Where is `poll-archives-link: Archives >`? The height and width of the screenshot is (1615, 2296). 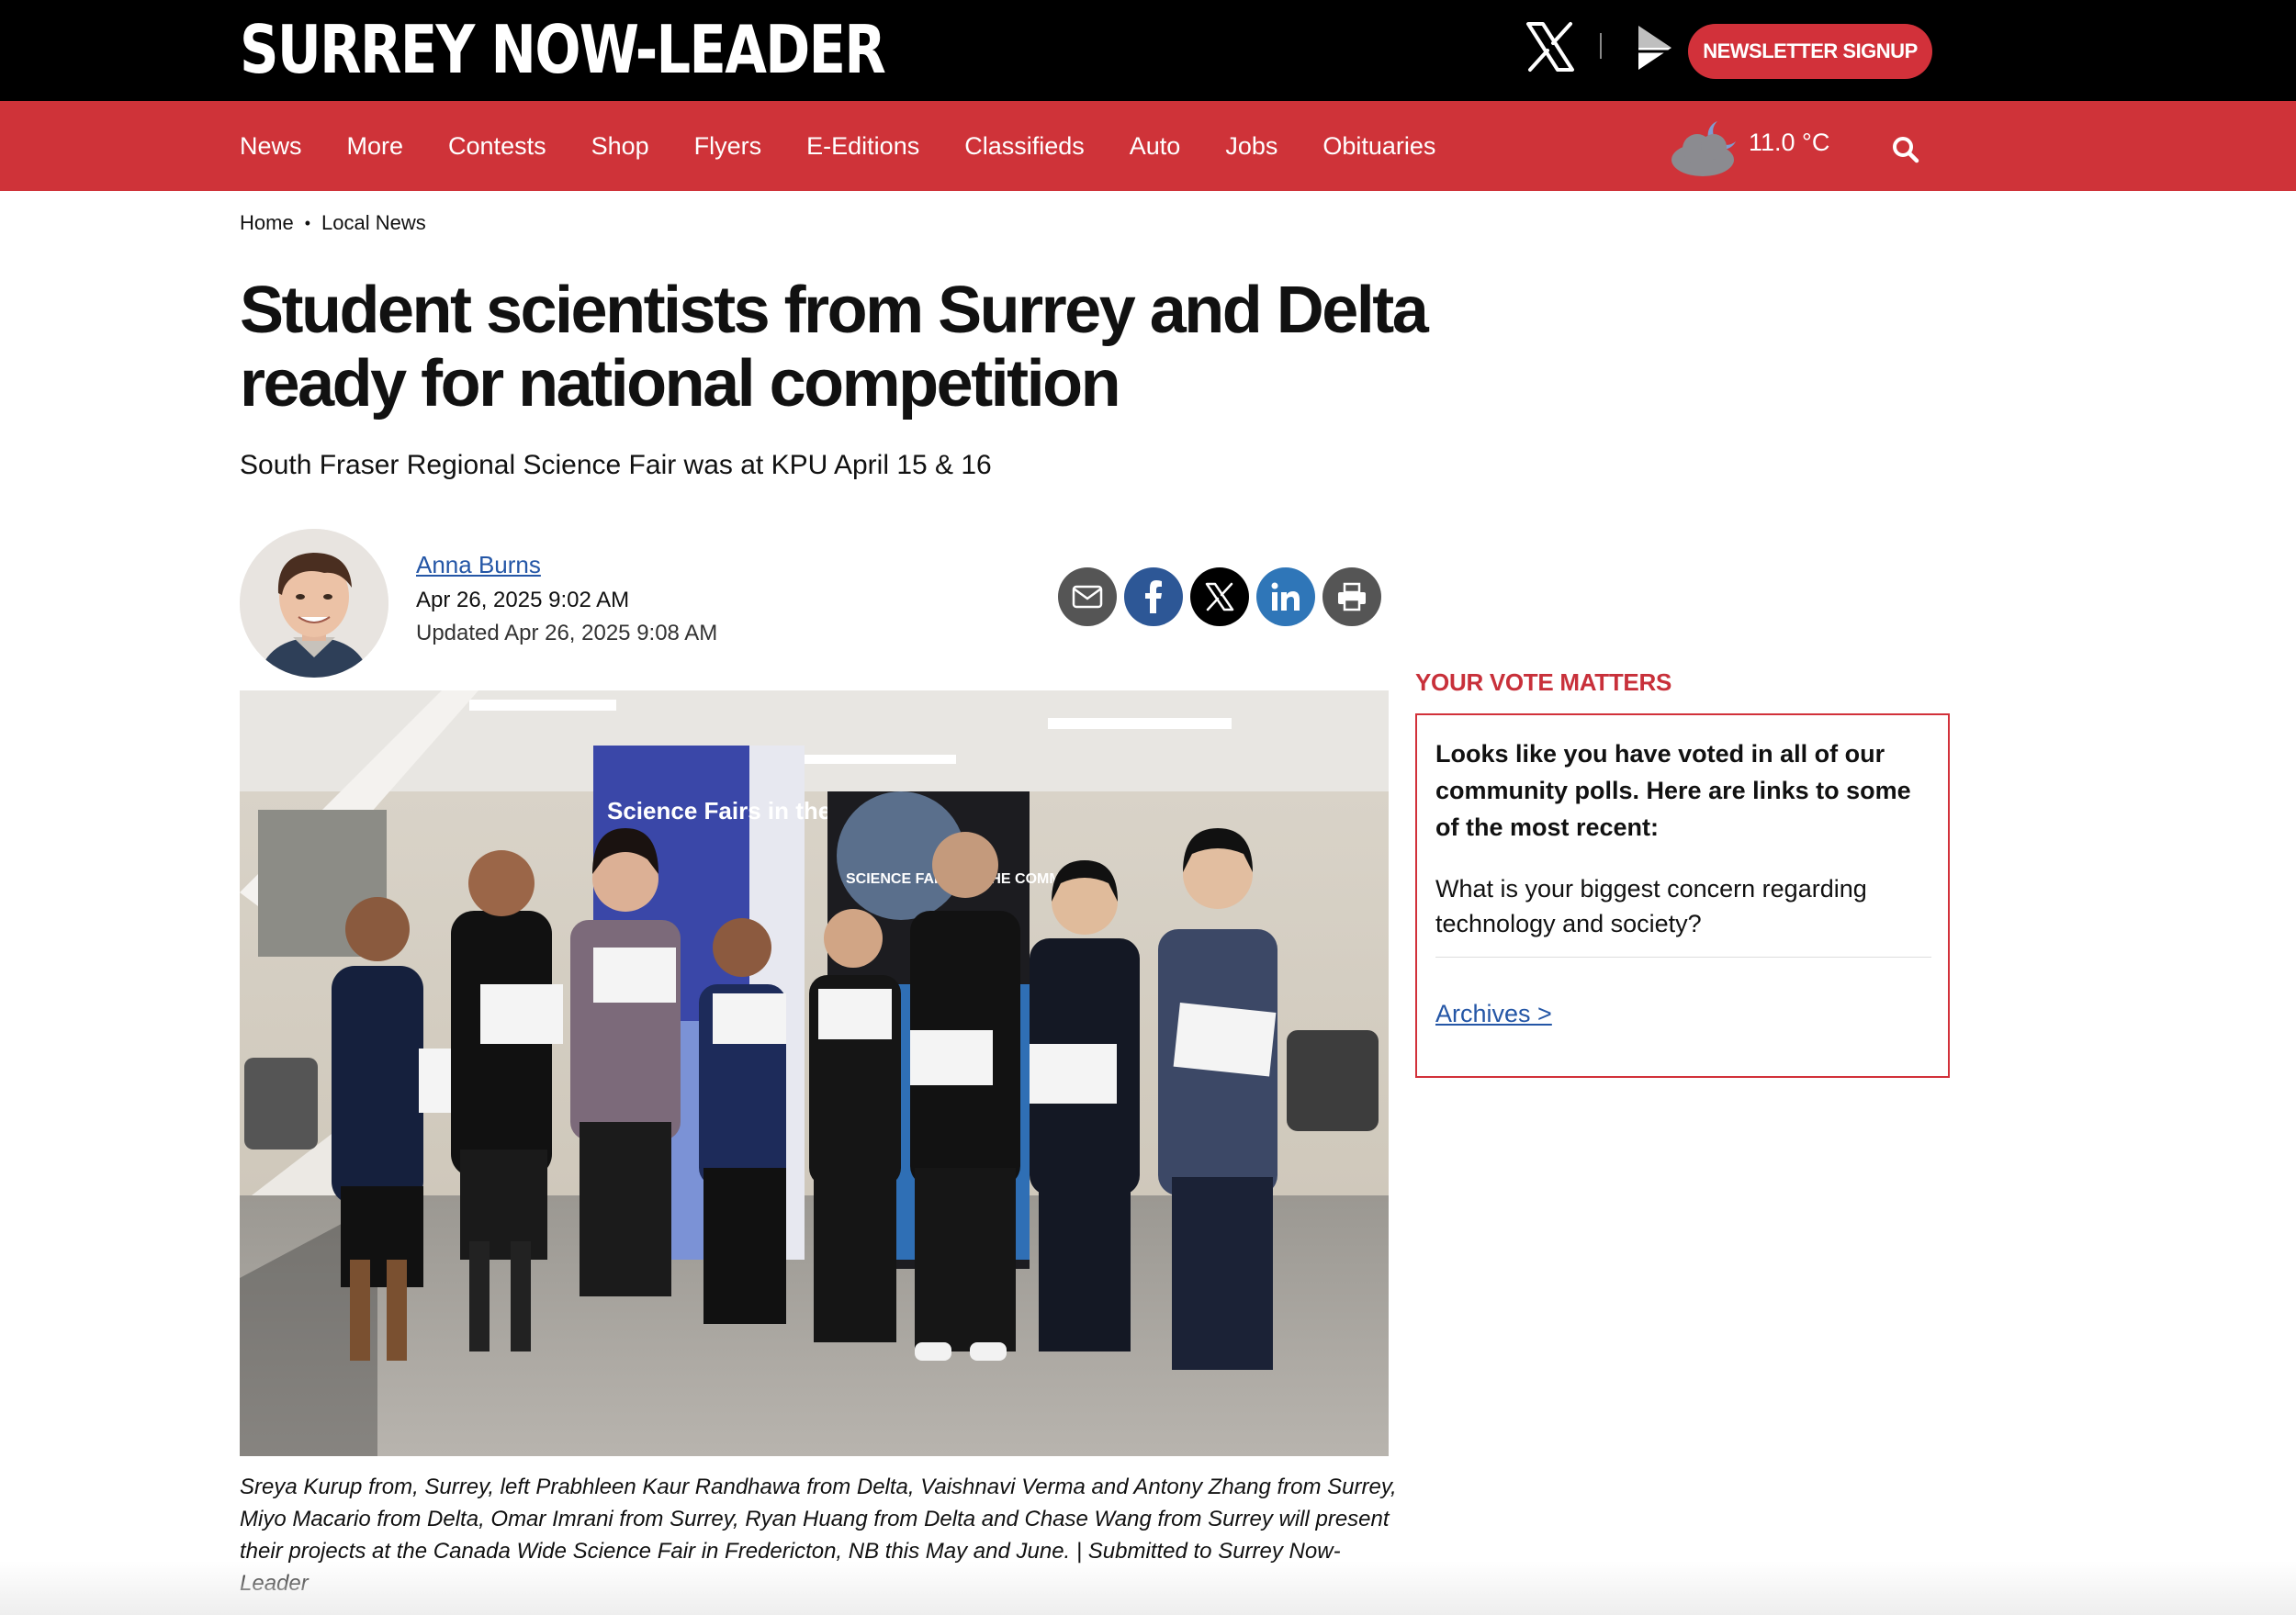
poll-archives-link: Archives > is located at coordinates (1494, 1014).